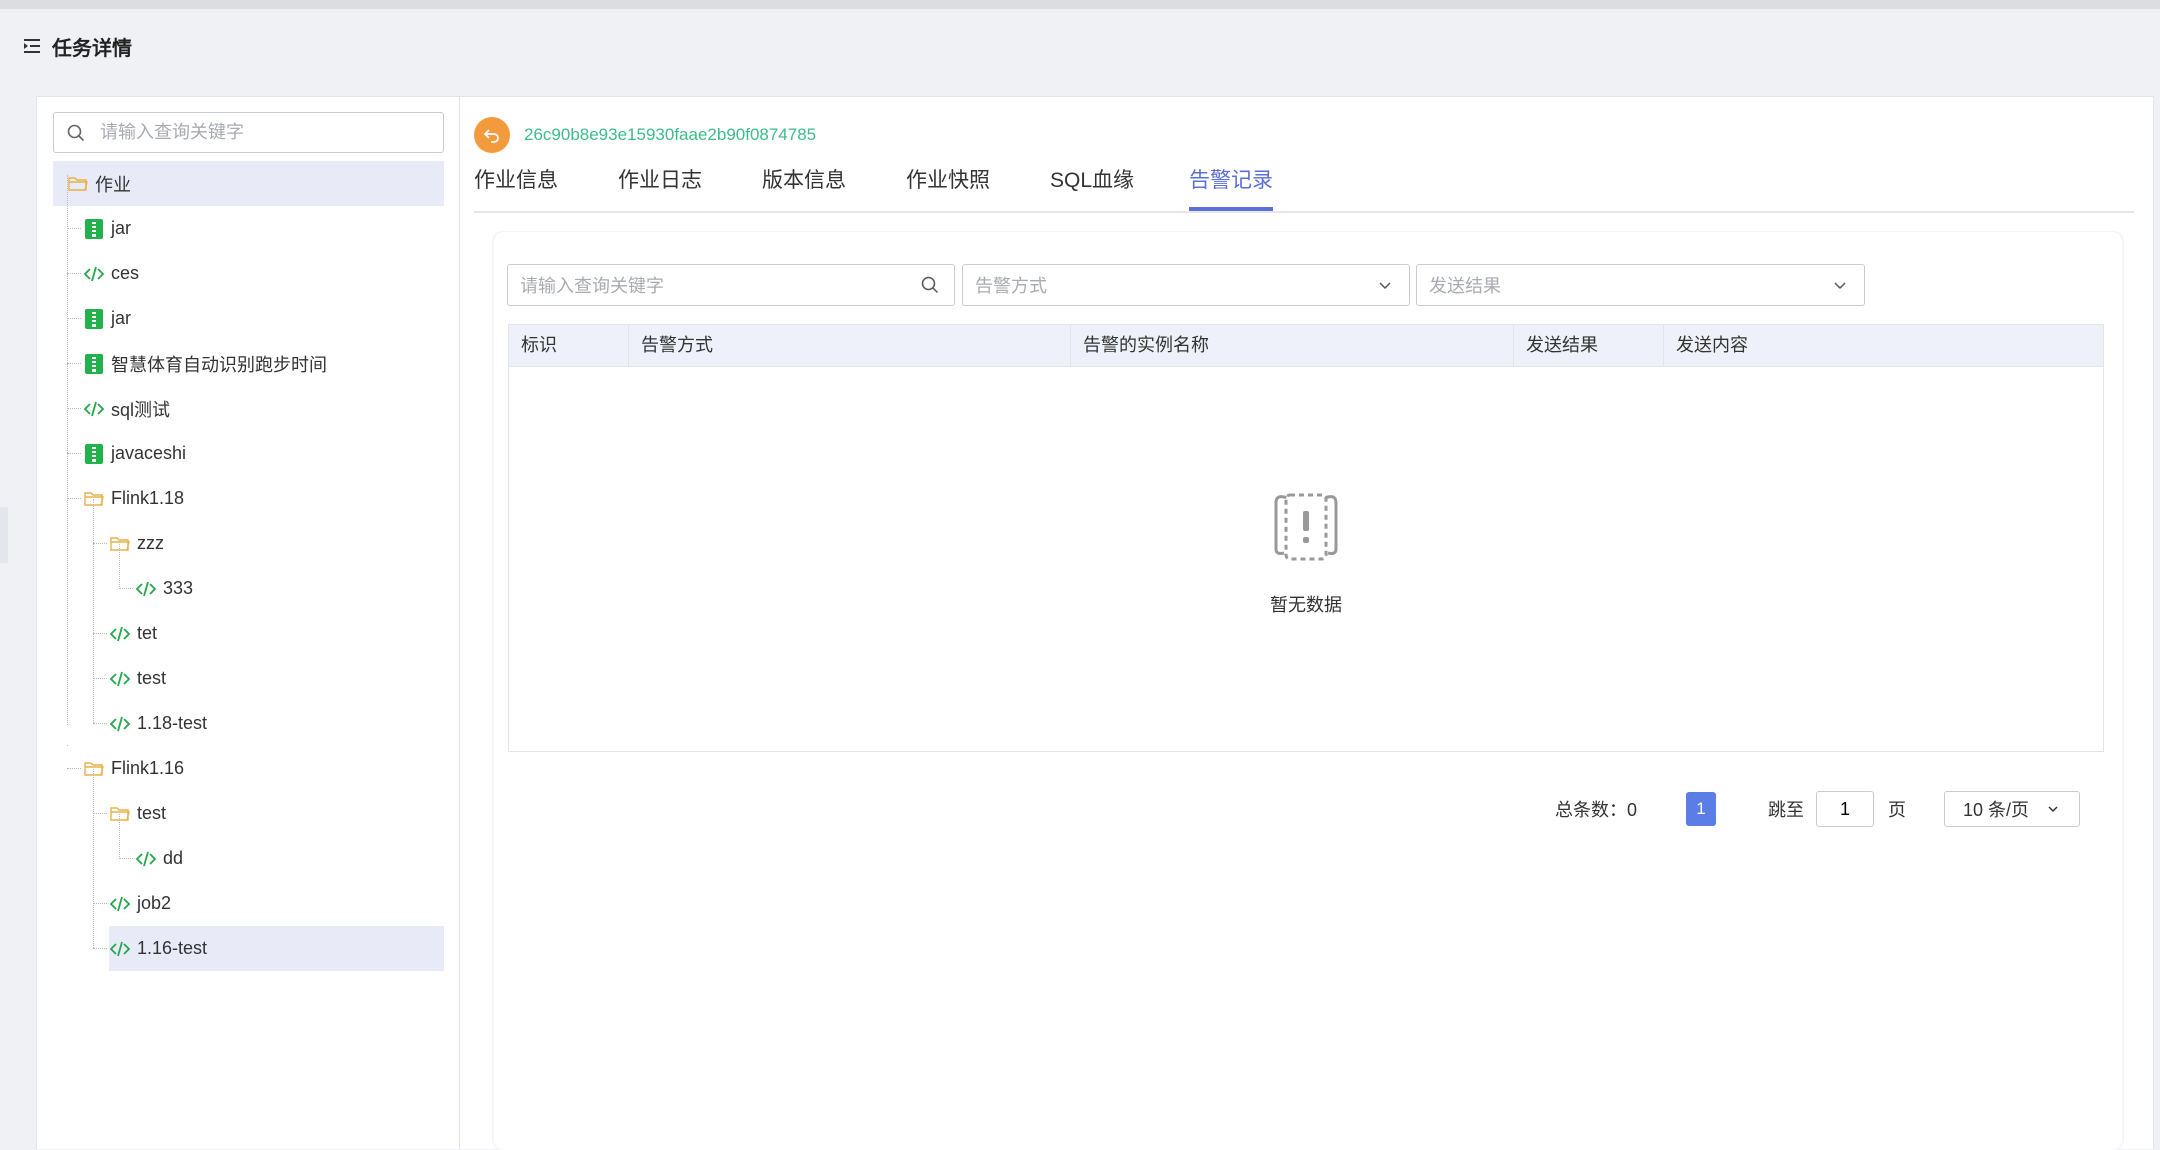 The width and height of the screenshot is (2160, 1150). What do you see at coordinates (148, 498) in the screenshot?
I see `tree-node-label: Flink1.18` at bounding box center [148, 498].